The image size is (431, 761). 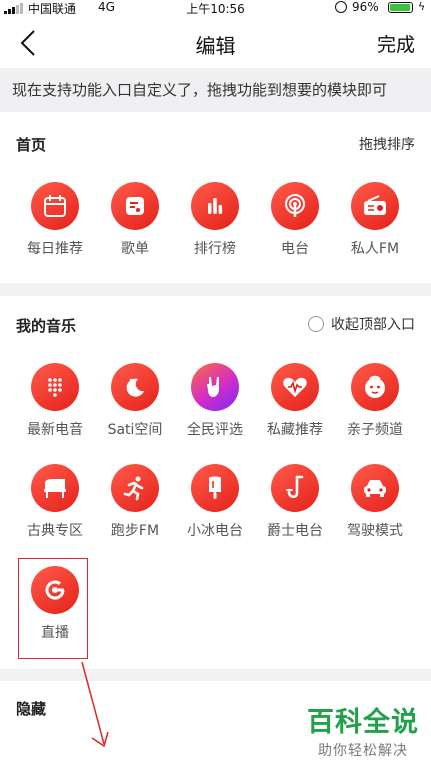 I want to click on nav-bar: 编辑 完成, so click(x=215, y=43).